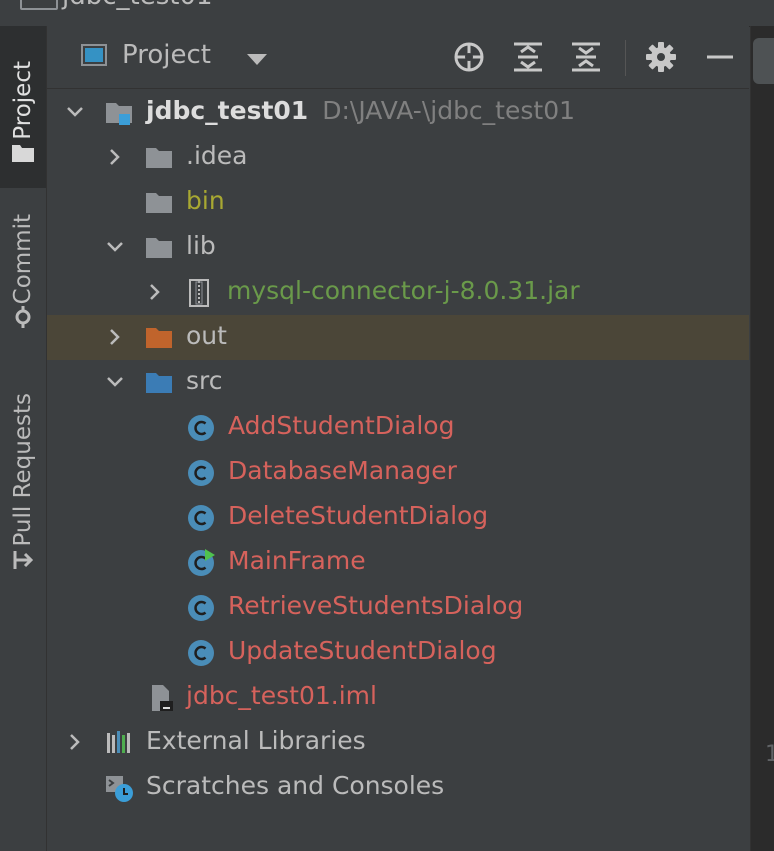 This screenshot has height=851, width=774. I want to click on window-frame-icon, so click(39, 5).